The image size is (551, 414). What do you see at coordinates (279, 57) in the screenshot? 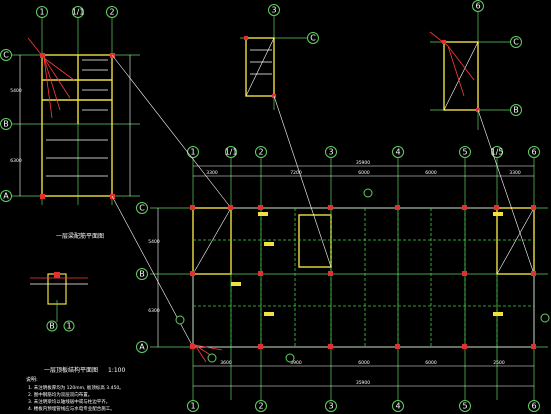
I see `detail-axis-3: 3 C` at bounding box center [279, 57].